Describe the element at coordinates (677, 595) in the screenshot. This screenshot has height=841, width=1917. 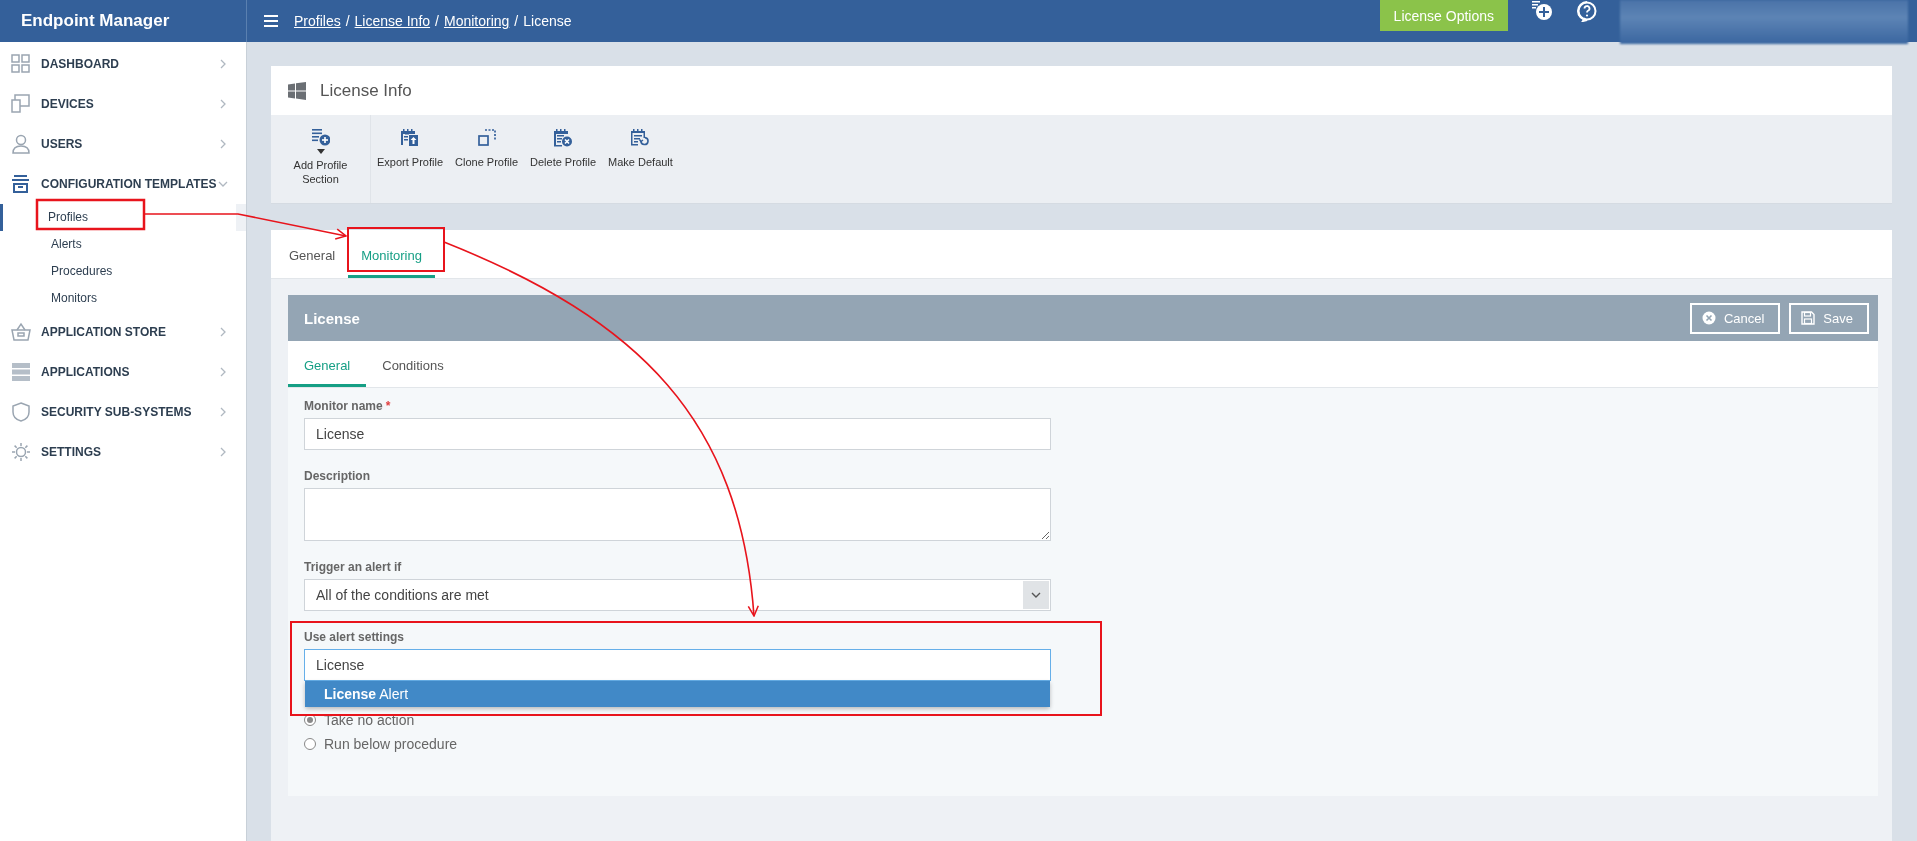
I see `dropdown-field: All of the conditions are met` at that location.